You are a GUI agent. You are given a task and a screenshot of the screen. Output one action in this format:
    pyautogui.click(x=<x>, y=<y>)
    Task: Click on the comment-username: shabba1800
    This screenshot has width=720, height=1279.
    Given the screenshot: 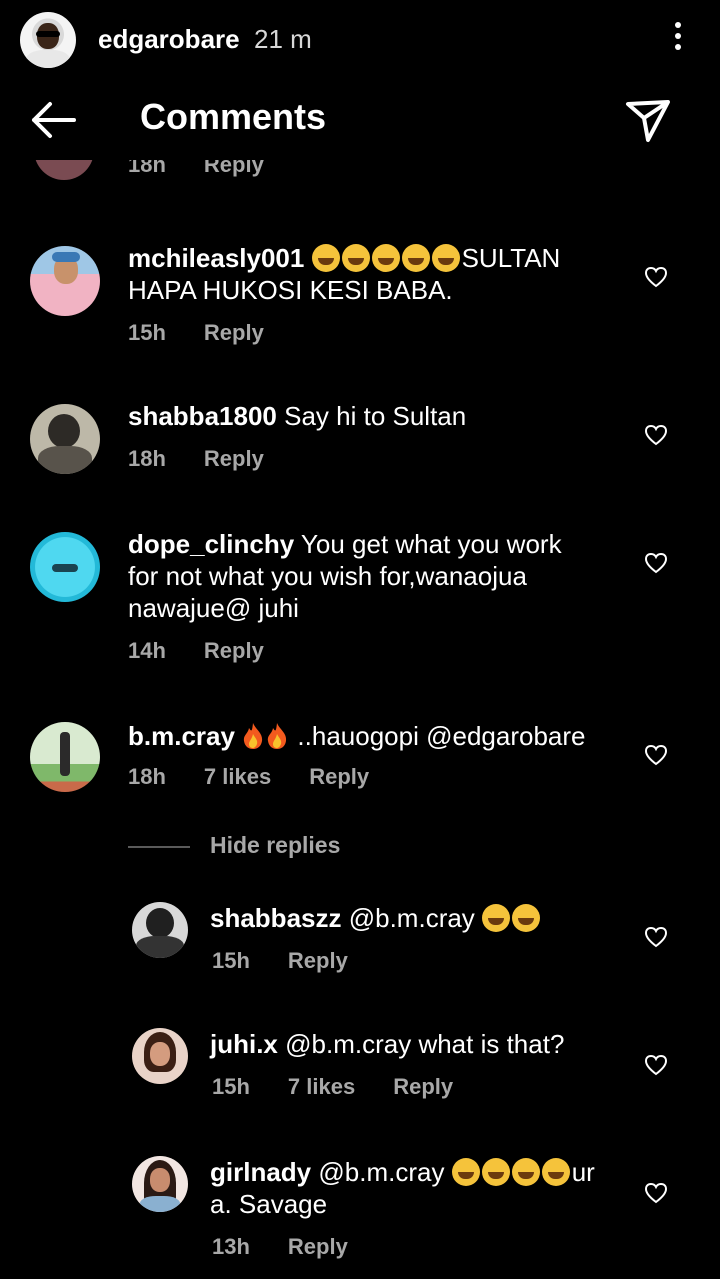 What is the action you would take?
    pyautogui.click(x=202, y=416)
    